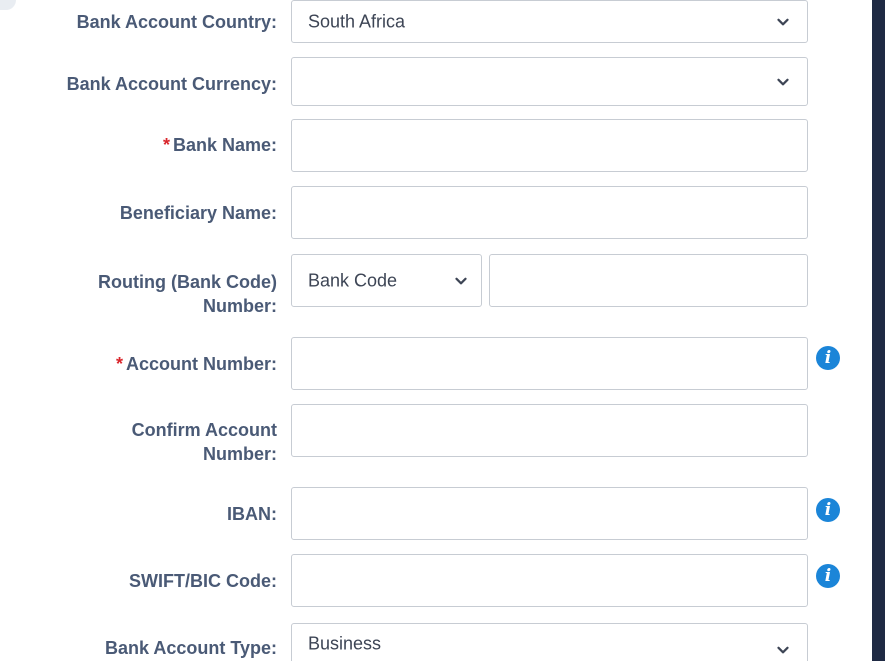 This screenshot has width=885, height=661. Describe the element at coordinates (357, 21) in the screenshot. I see `bank-account-country-value: South Africa` at that location.